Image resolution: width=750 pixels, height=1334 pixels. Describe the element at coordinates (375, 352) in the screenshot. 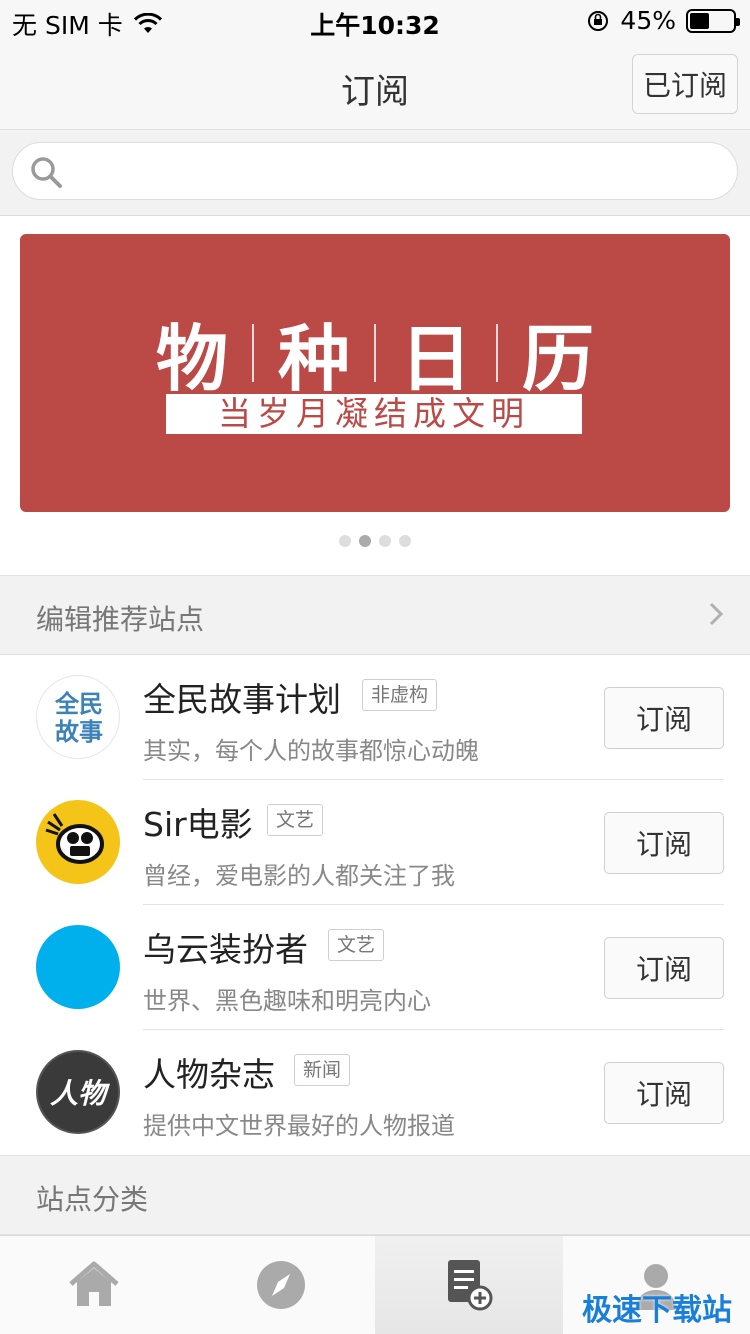

I see `banner-title: 物 种 日 历` at that location.